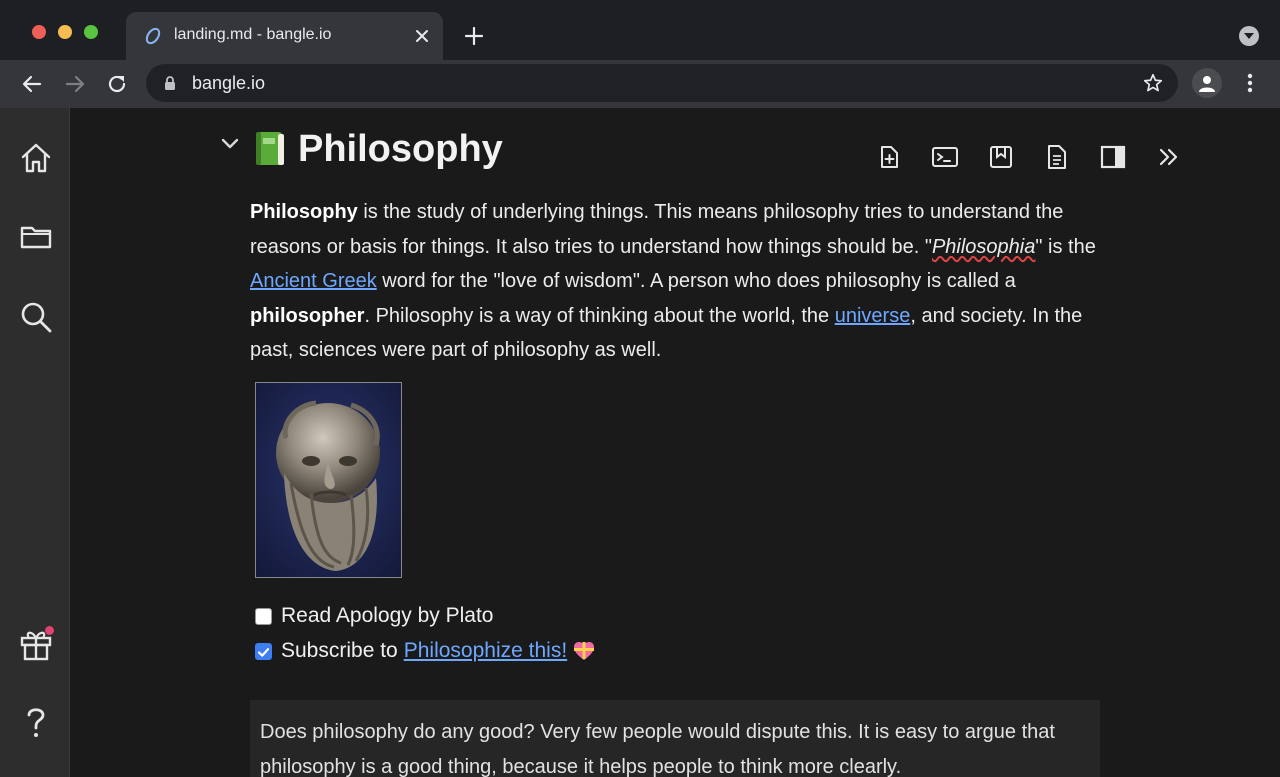 Image resolution: width=1280 pixels, height=777 pixels. Describe the element at coordinates (229, 83) in the screenshot. I see `url-text: bangle.io` at that location.